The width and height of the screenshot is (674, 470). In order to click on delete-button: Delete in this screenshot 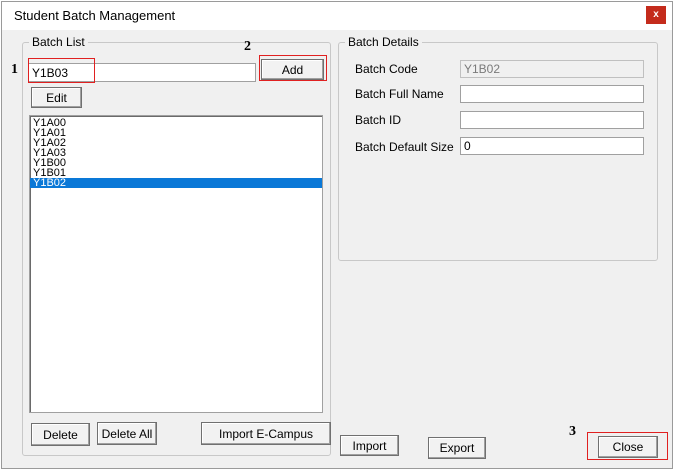, I will do `click(60, 434)`.